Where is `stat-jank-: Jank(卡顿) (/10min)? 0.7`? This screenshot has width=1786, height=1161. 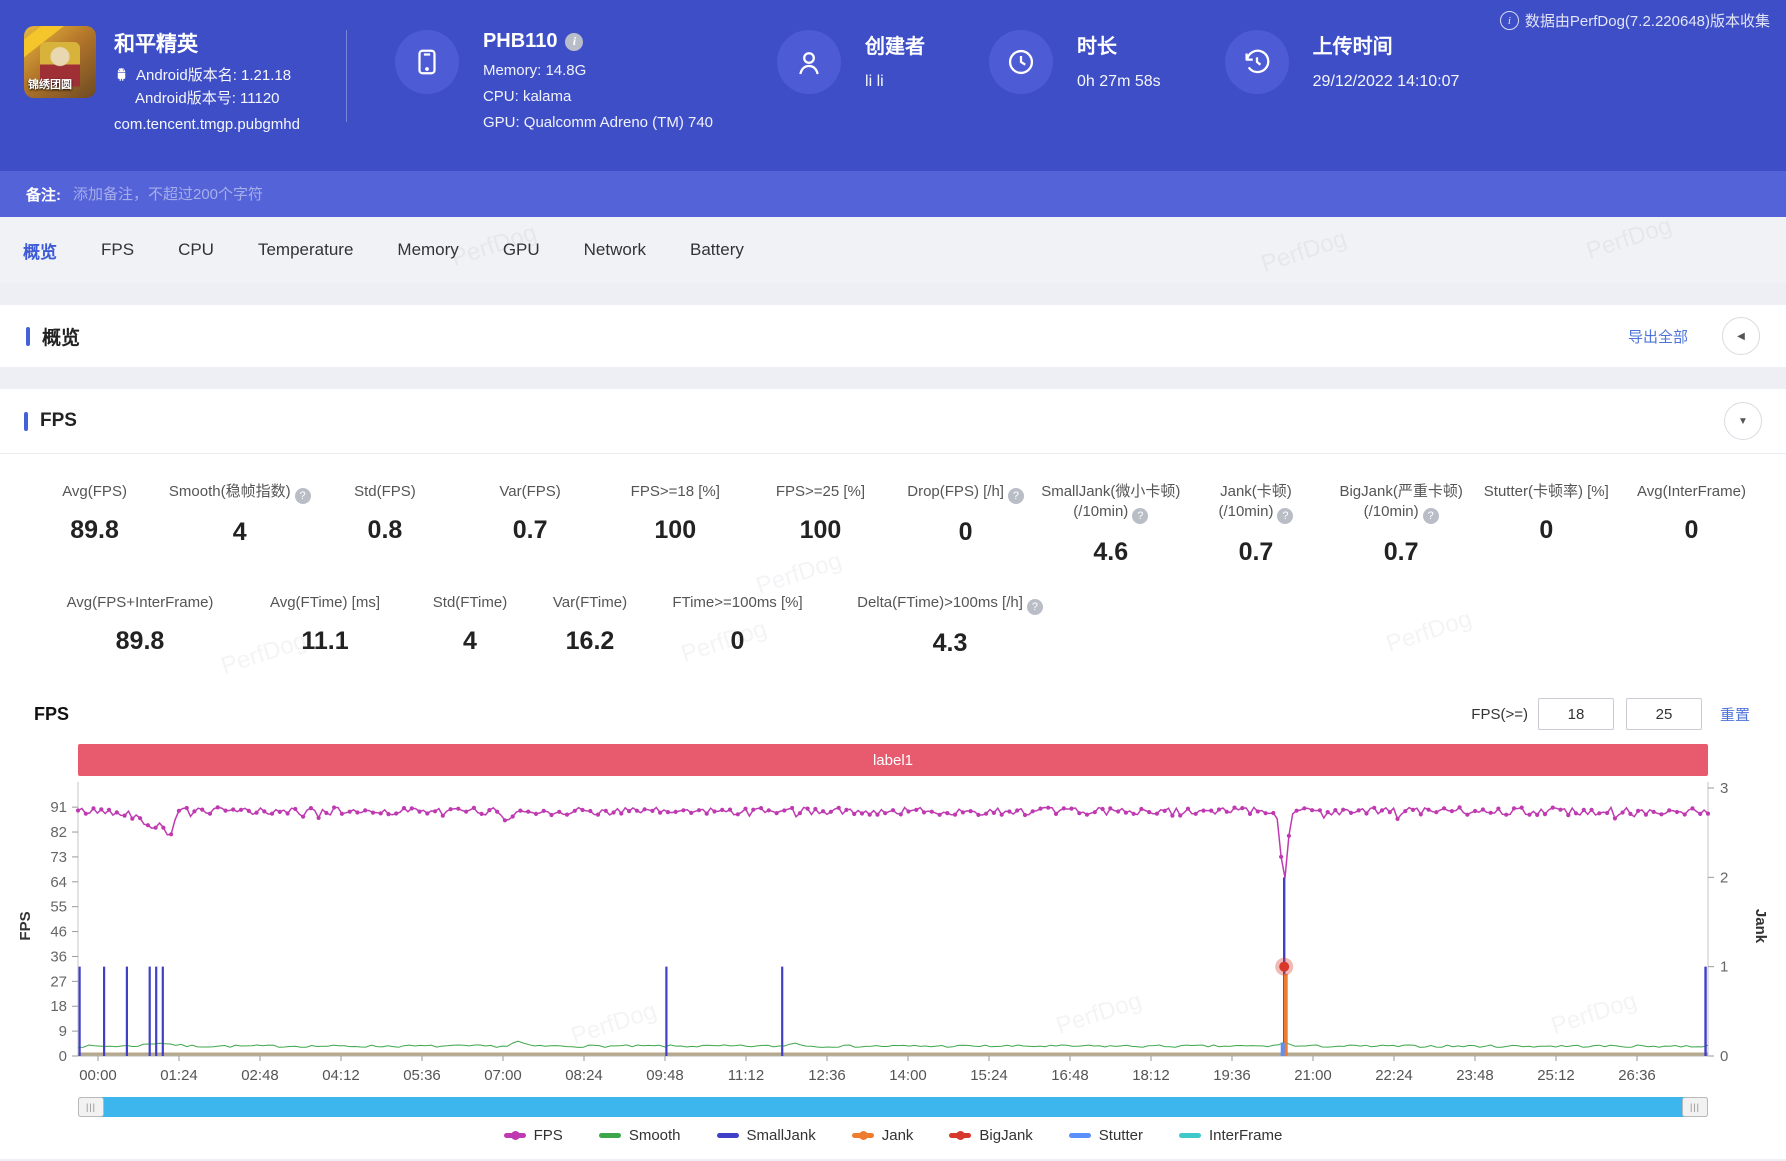 stat-jank-: Jank(卡顿) (/10min)? 0.7 is located at coordinates (1255, 524).